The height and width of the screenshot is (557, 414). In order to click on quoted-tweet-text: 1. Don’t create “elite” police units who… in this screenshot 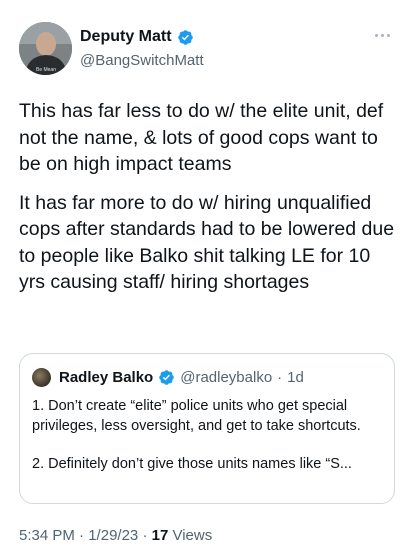, I will do `click(207, 435)`.